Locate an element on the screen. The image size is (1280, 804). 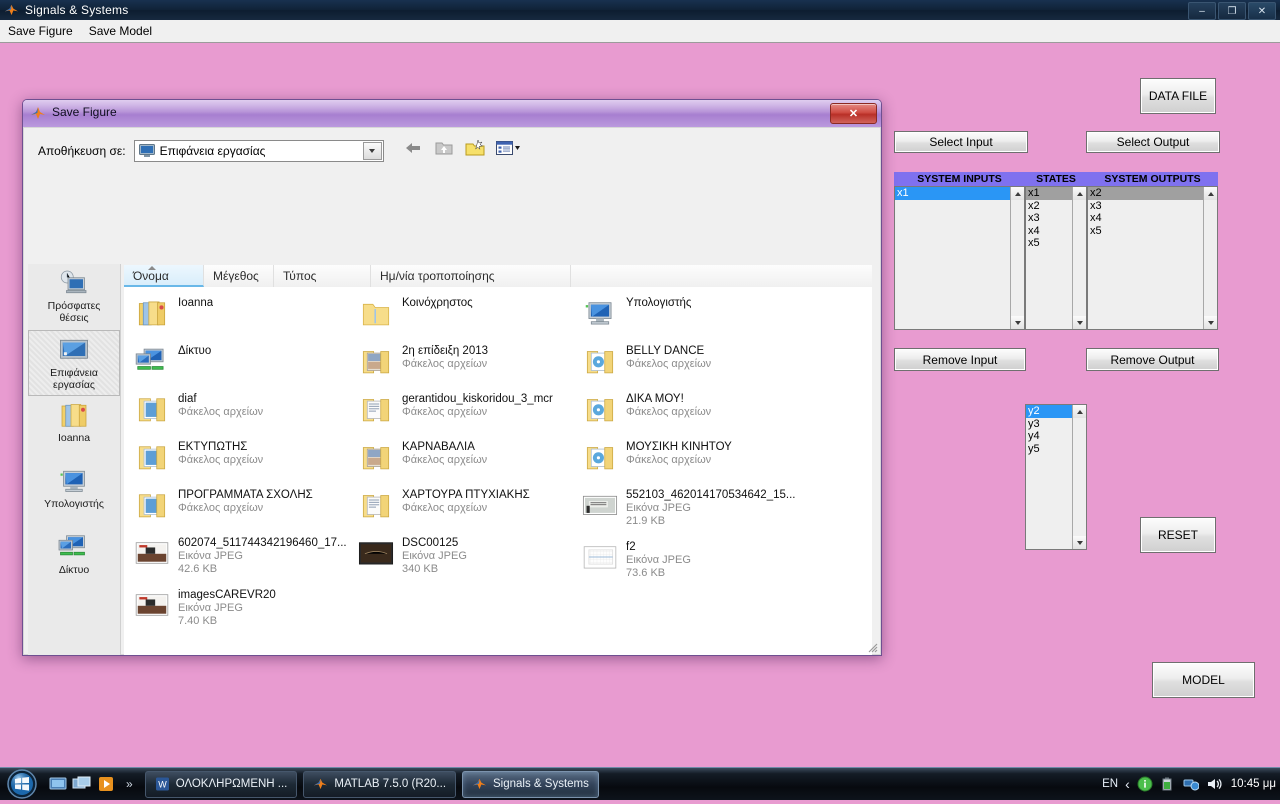
column-header-type: Τύπος is located at coordinates (322, 276).